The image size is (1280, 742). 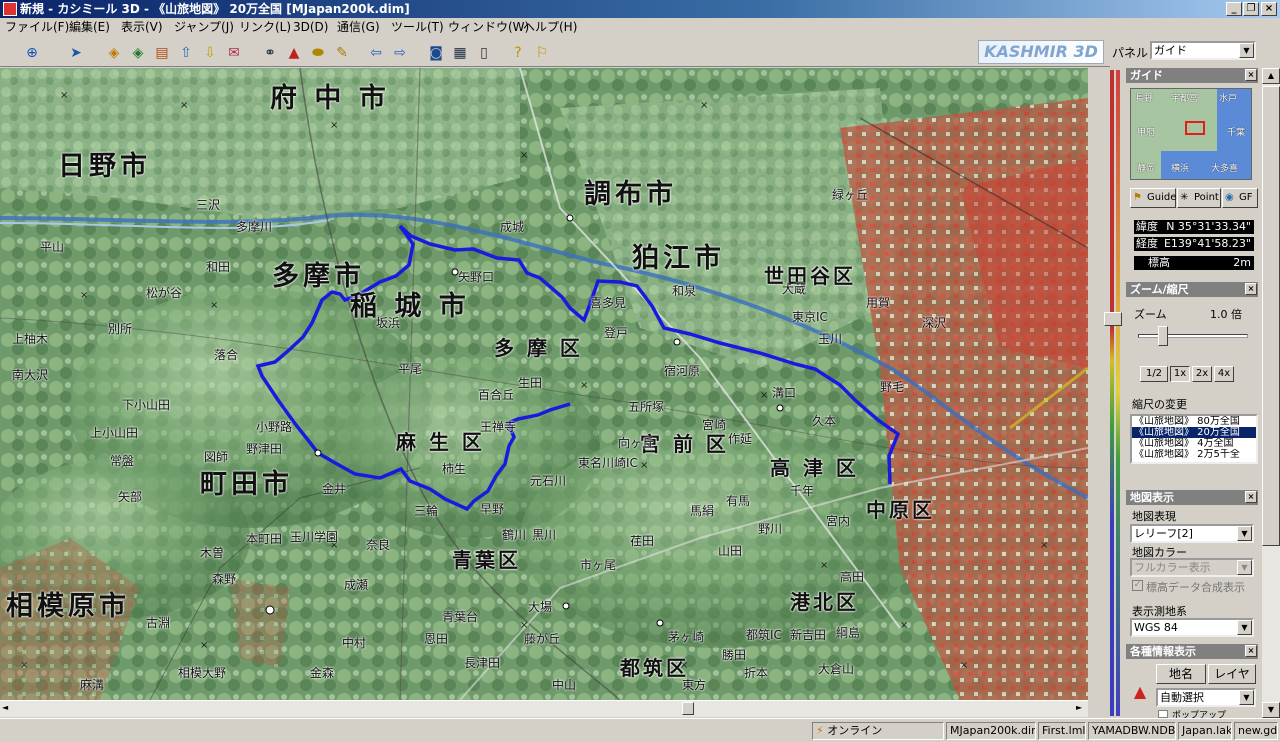 I want to click on zoom-header: ズーム/縮尺 ×, so click(x=1192, y=289).